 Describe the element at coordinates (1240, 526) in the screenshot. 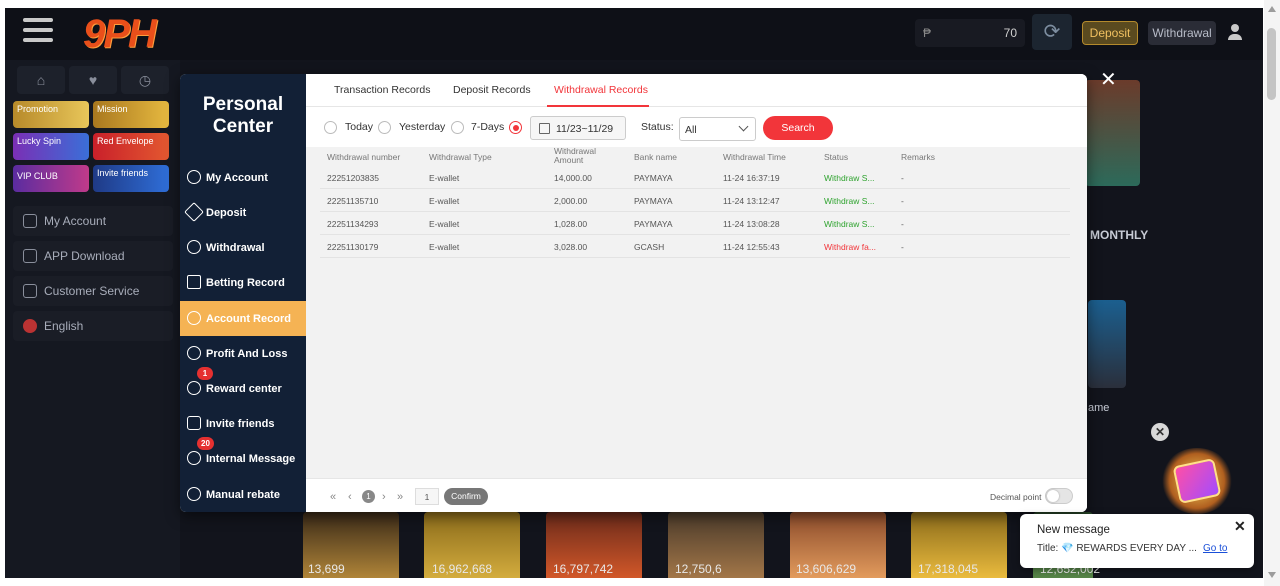

I see `close-toast-icon: ✕` at that location.